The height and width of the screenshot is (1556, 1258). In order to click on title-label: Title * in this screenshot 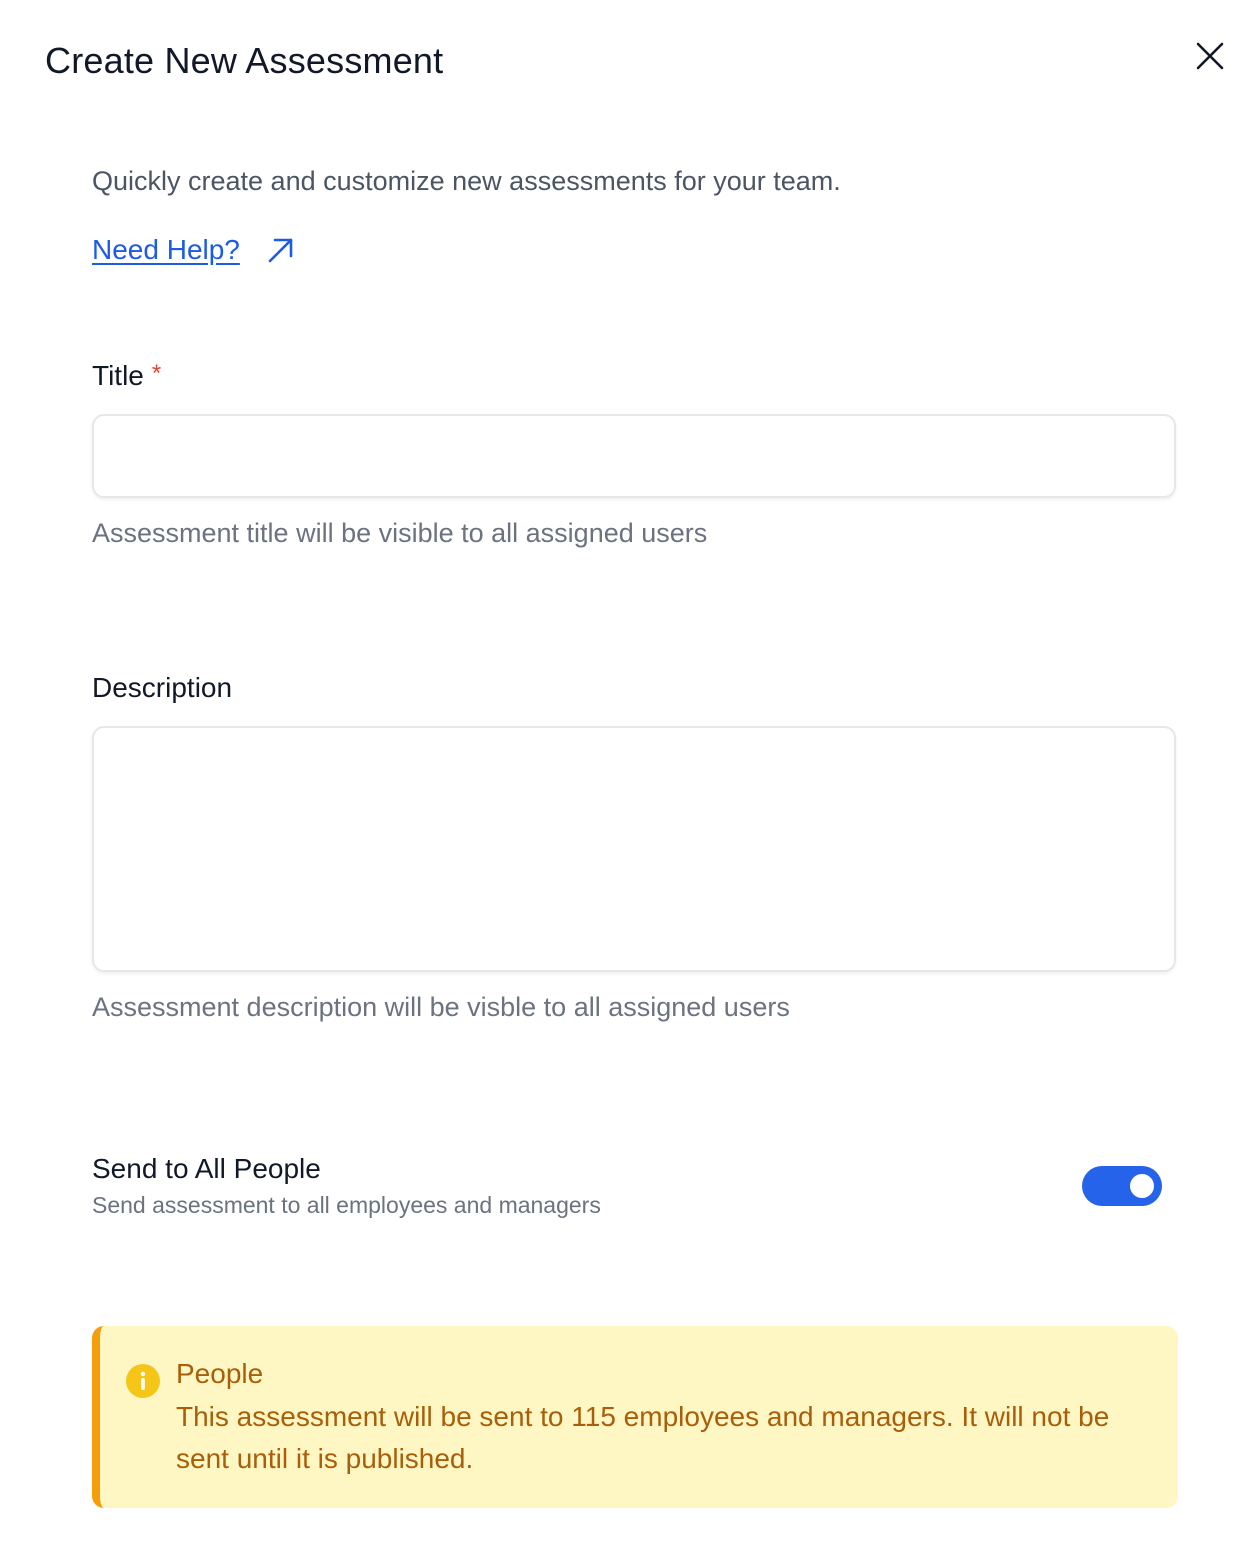, I will do `click(126, 376)`.